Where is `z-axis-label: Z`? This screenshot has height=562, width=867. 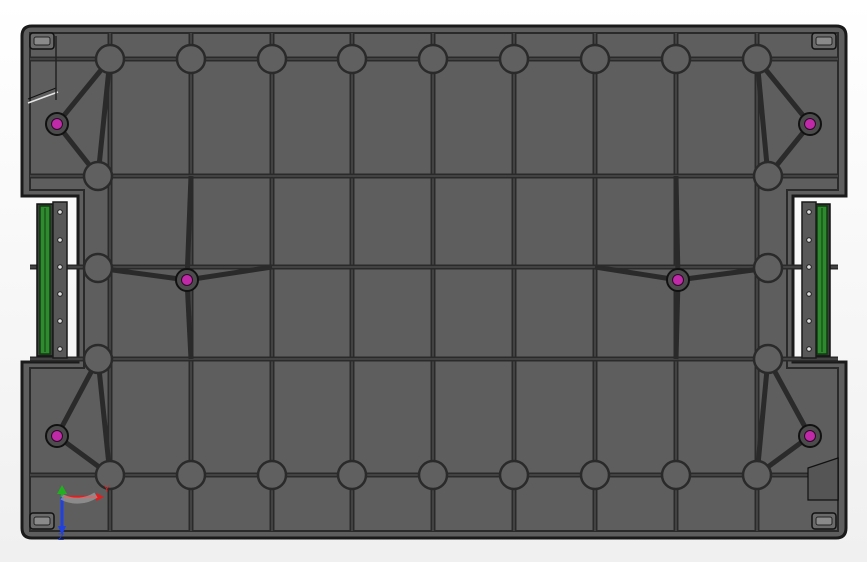
z-axis-label: Z is located at coordinates (61, 538).